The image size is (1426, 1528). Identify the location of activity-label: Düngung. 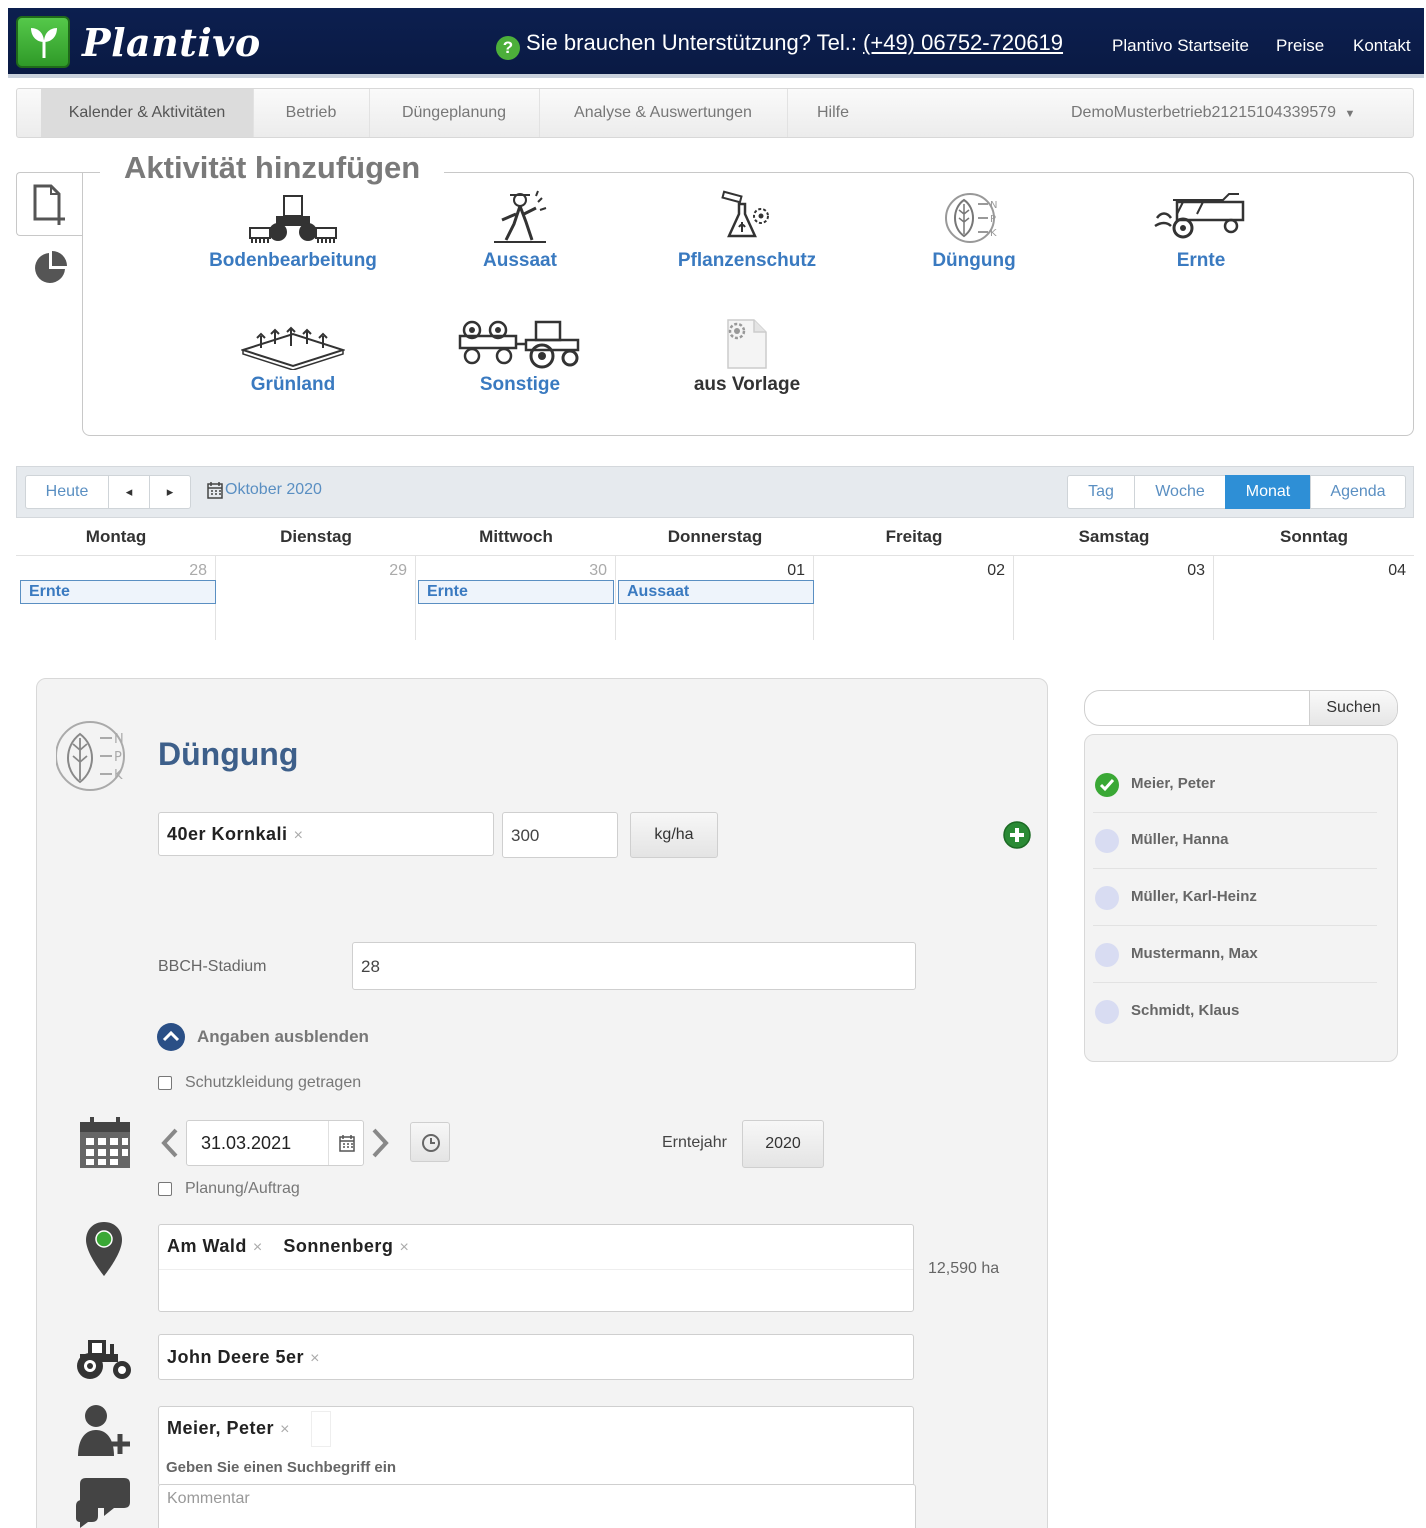
(974, 260).